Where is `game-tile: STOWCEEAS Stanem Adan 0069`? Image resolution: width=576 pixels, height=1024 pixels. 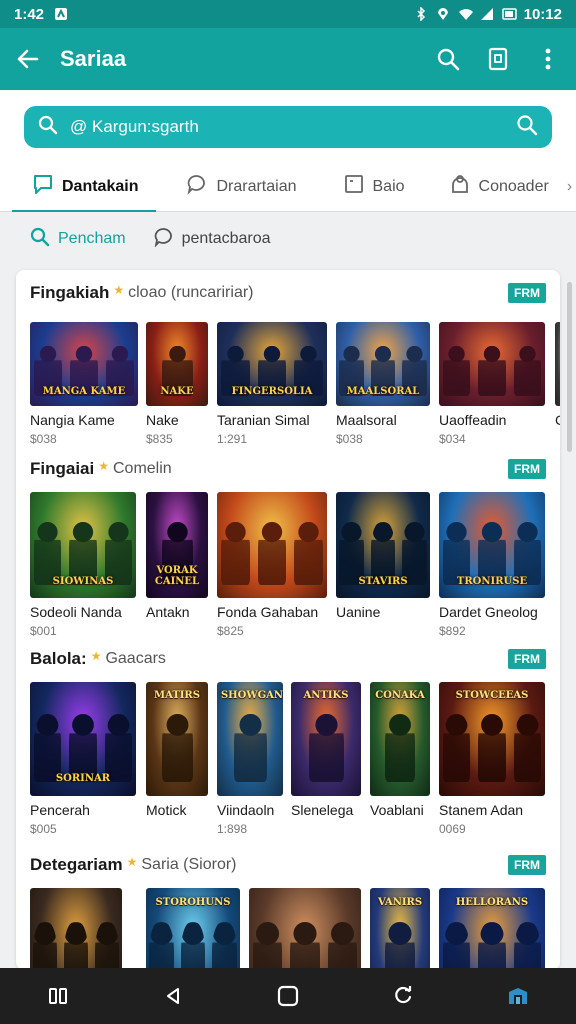
game-tile: STOWCEEAS Stanem Adan 0069 is located at coordinates (492, 761).